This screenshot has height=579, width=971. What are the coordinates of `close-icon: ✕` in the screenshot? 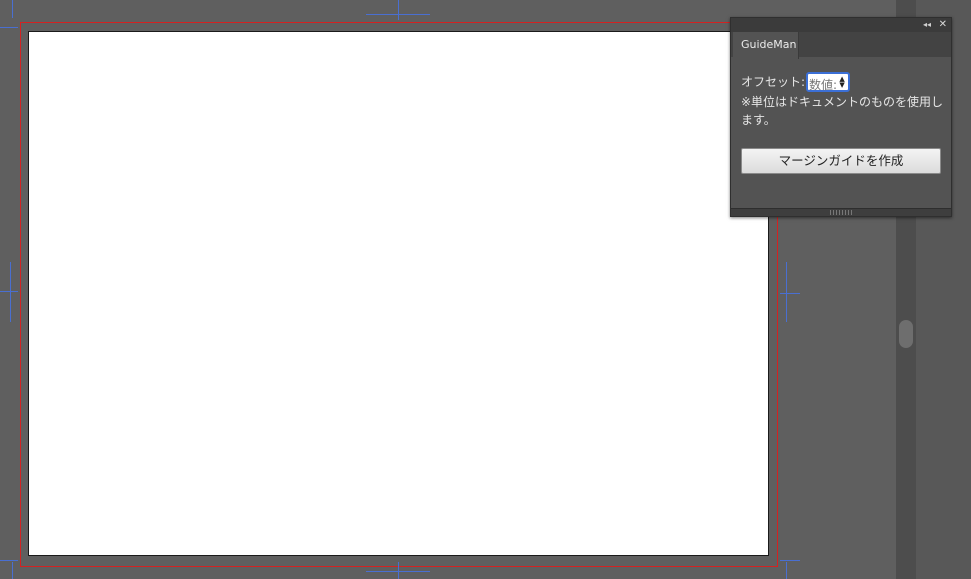 It's located at (943, 24).